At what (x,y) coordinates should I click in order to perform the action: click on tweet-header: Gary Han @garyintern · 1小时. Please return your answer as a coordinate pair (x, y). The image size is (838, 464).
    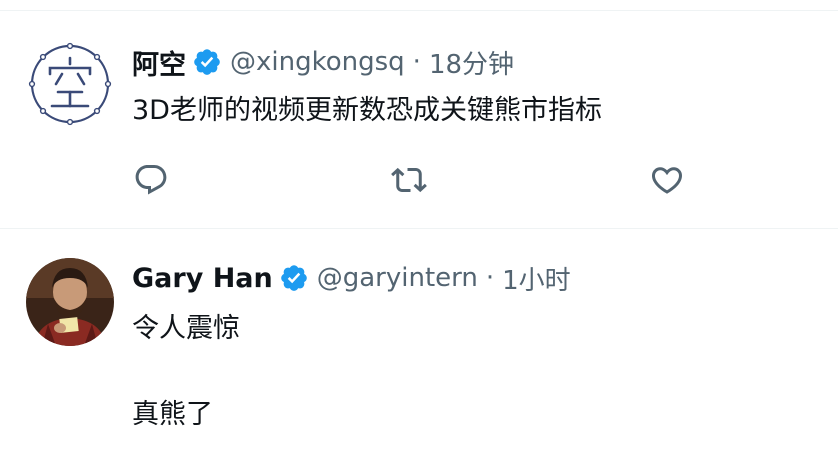
    Looking at the image, I should click on (351, 278).